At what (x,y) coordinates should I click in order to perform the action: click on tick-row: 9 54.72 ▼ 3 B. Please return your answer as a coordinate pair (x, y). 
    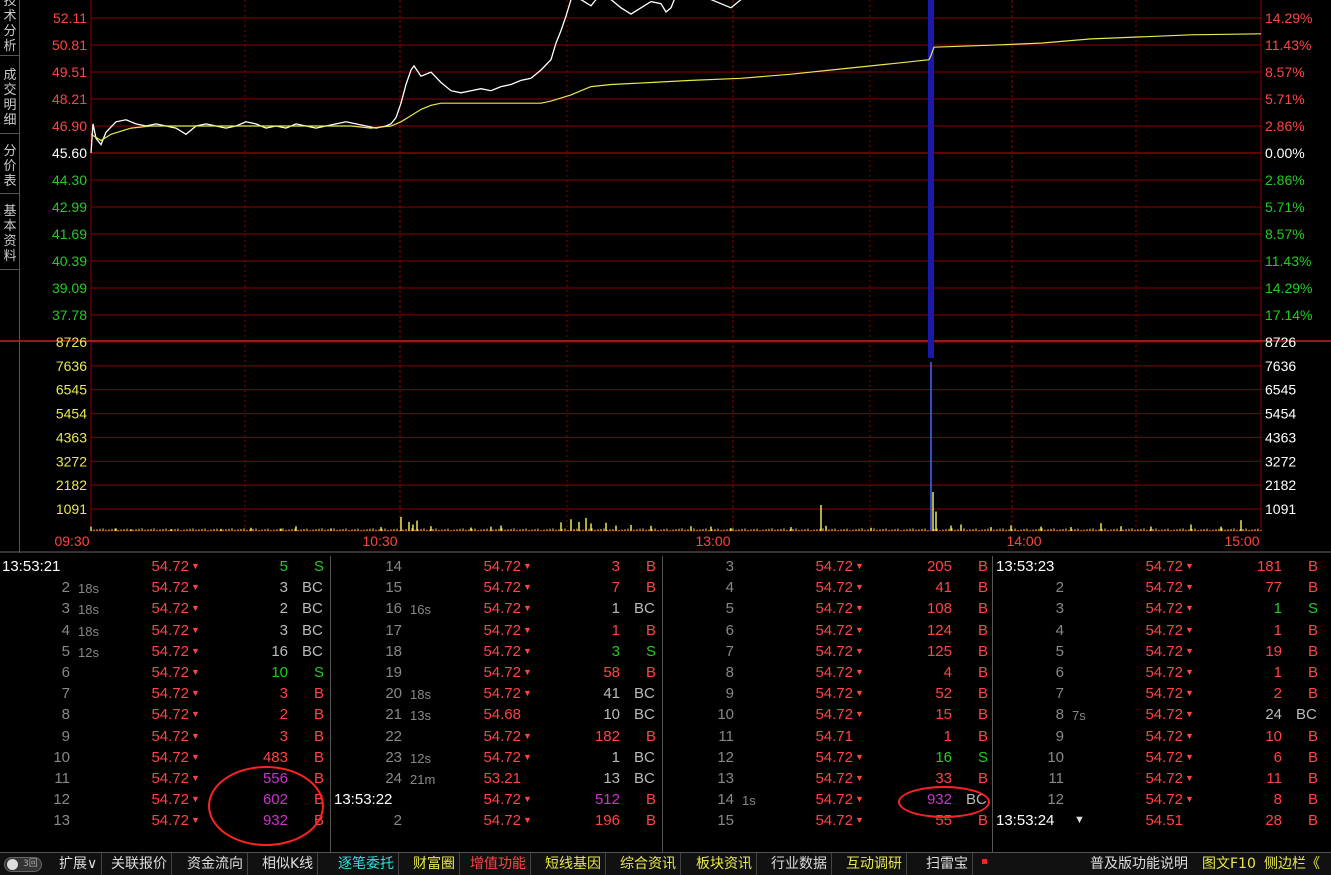
    Looking at the image, I should click on (166, 736).